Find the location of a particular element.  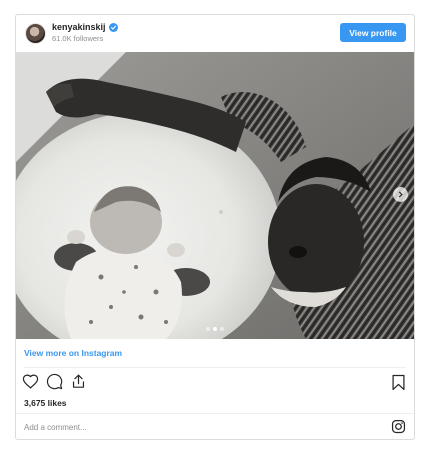

comment-icon is located at coordinates (54, 381).